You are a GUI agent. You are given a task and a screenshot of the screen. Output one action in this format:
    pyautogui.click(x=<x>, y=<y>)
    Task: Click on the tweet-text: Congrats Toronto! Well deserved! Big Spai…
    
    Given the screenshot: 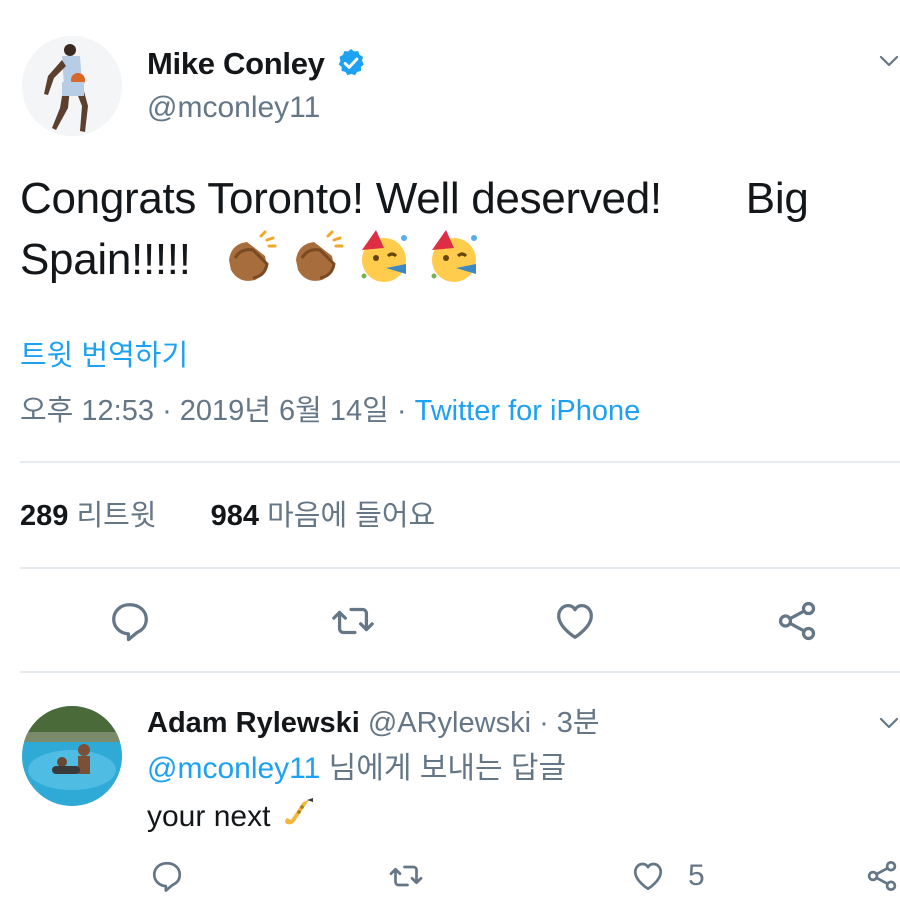 What is the action you would take?
    pyautogui.click(x=455, y=229)
    